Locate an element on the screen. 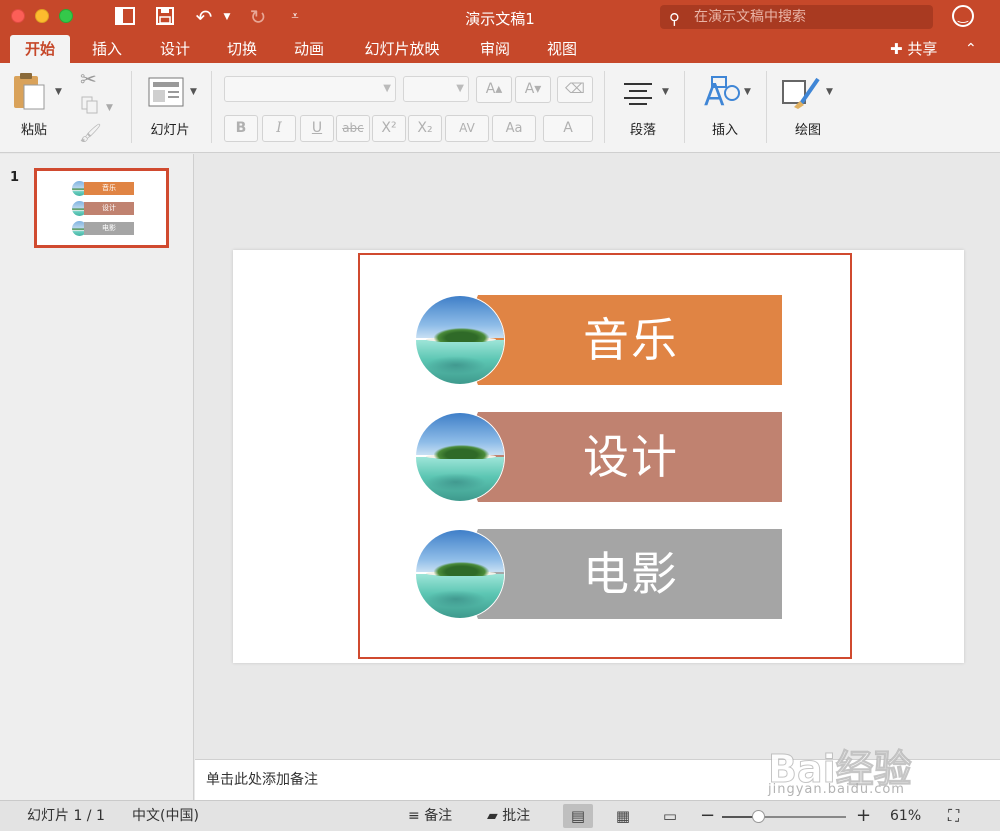 The height and width of the screenshot is (831, 1000). grow-font-button: A▴ is located at coordinates (494, 89).